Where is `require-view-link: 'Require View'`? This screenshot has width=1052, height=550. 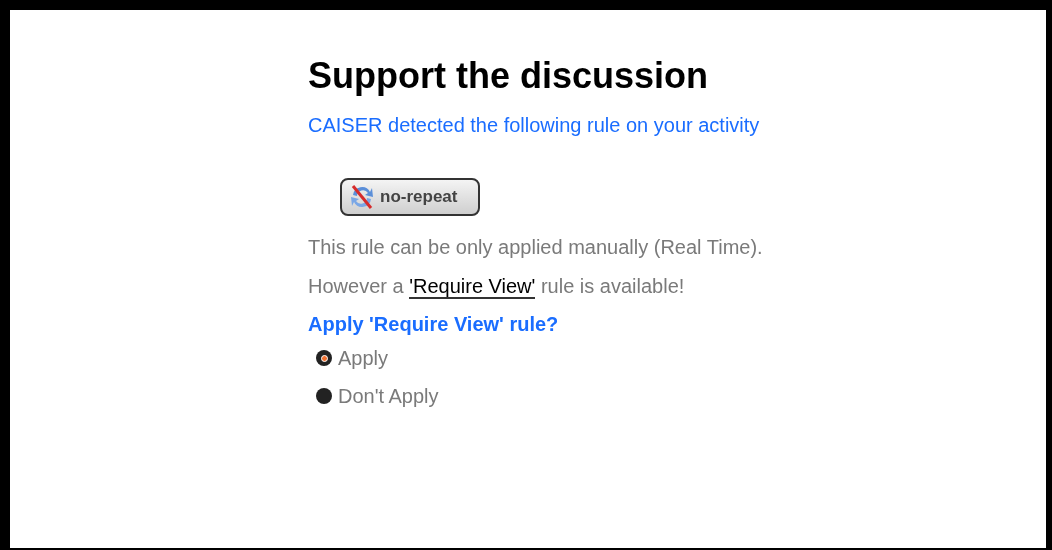 require-view-link: 'Require View' is located at coordinates (472, 287).